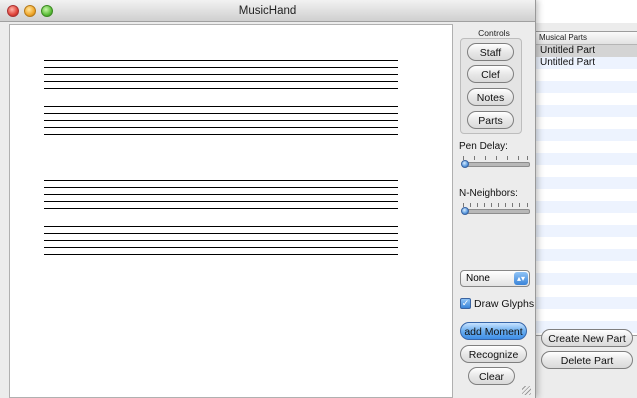 This screenshot has width=637, height=398. Describe the element at coordinates (493, 331) in the screenshot. I see `add-moment-button: add Moment` at that location.